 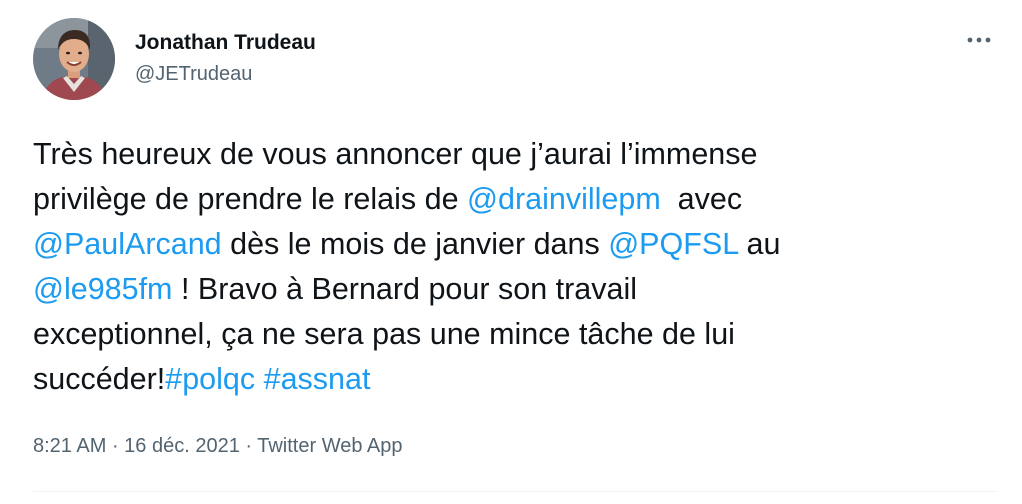 What do you see at coordinates (225, 74) in the screenshot?
I see `author-handle: @JETrudeau` at bounding box center [225, 74].